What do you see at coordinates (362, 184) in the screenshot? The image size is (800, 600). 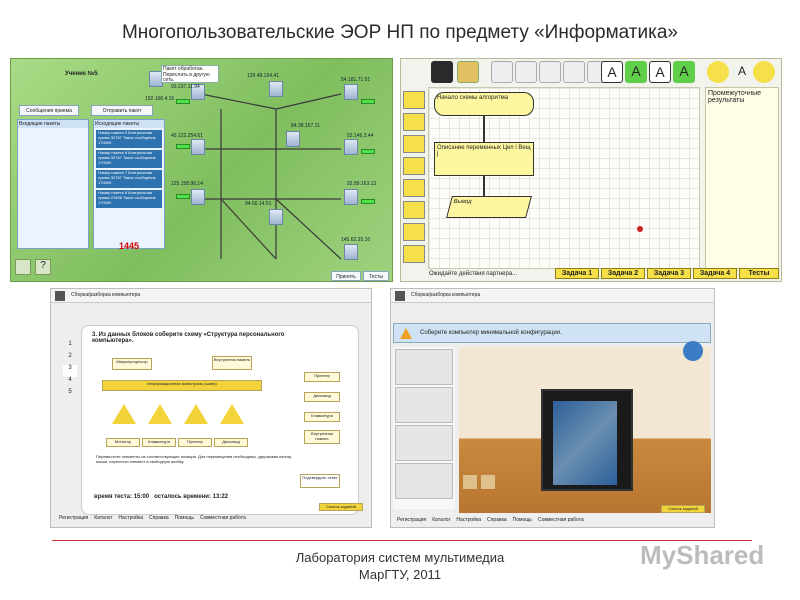 I see `ip-label: 92.89.163.13` at bounding box center [362, 184].